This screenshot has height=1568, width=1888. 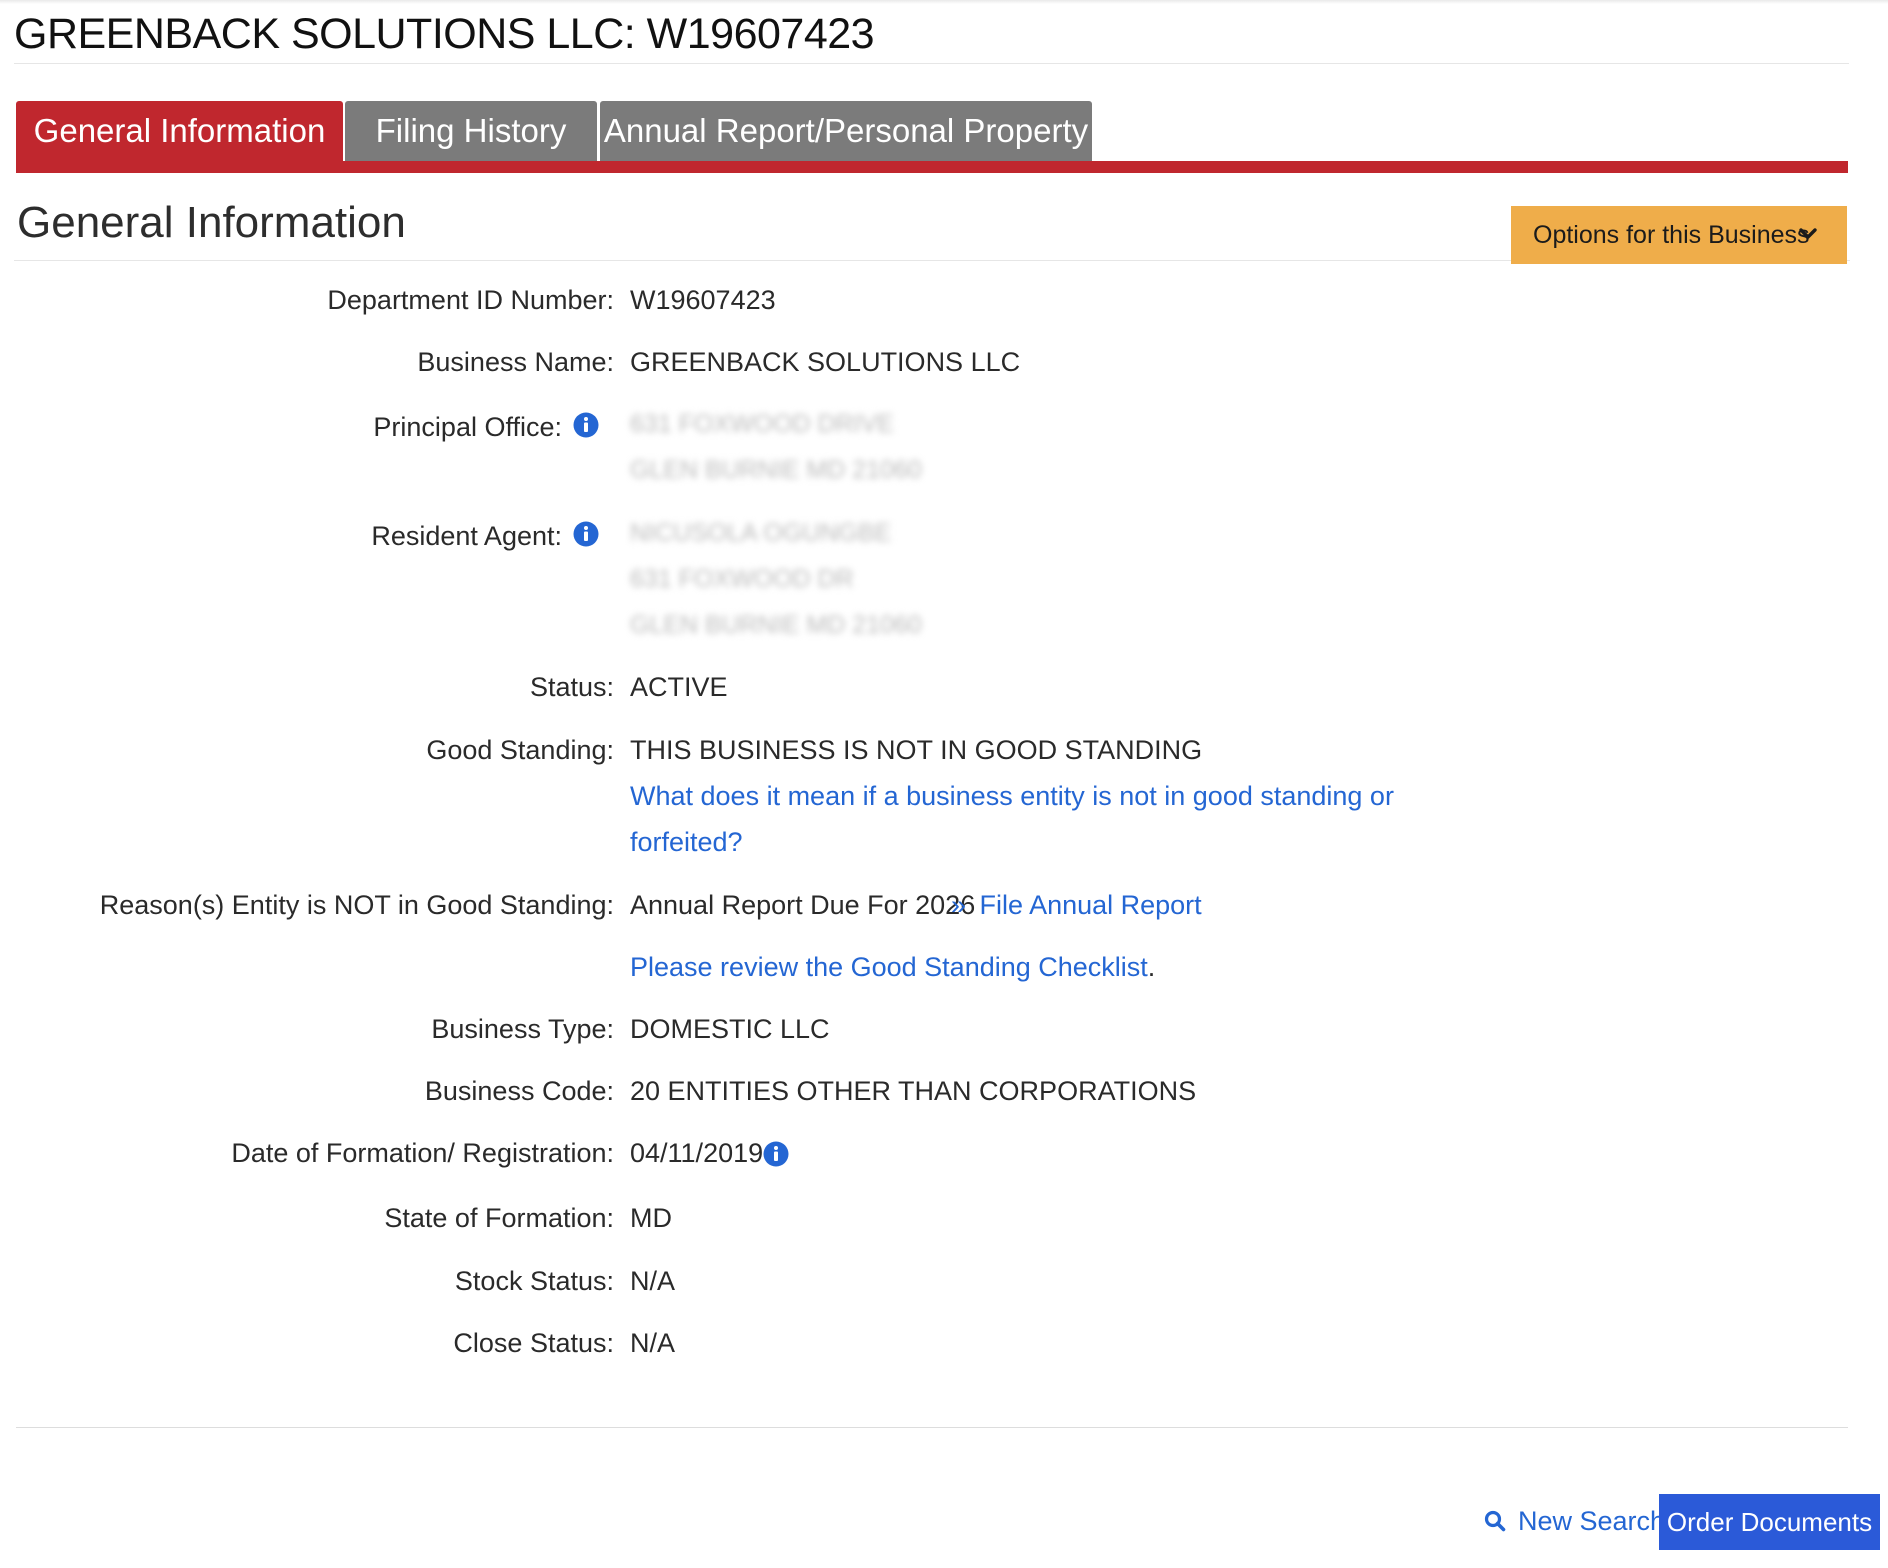 What do you see at coordinates (653, 1343) in the screenshot?
I see `close-status-value: N/A` at bounding box center [653, 1343].